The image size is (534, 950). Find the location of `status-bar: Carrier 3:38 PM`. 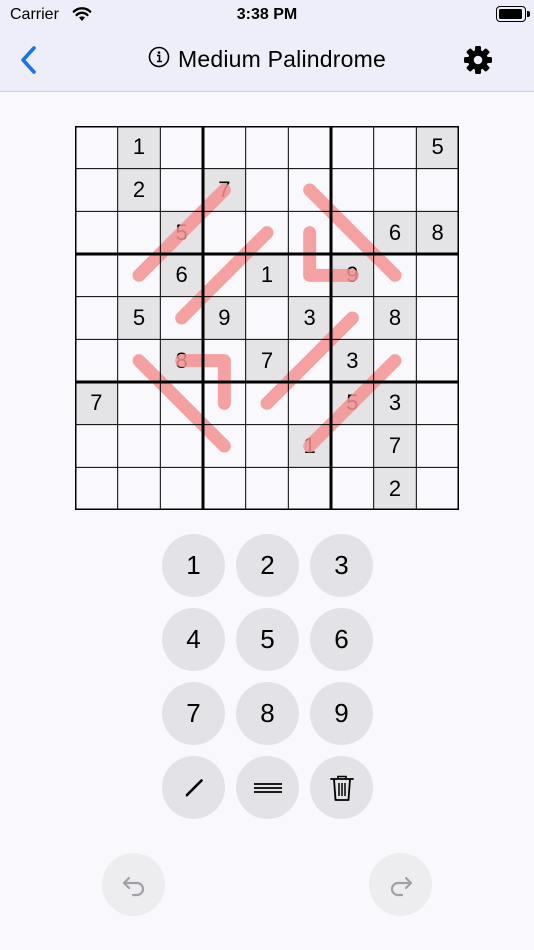

status-bar: Carrier 3:38 PM is located at coordinates (267, 15).